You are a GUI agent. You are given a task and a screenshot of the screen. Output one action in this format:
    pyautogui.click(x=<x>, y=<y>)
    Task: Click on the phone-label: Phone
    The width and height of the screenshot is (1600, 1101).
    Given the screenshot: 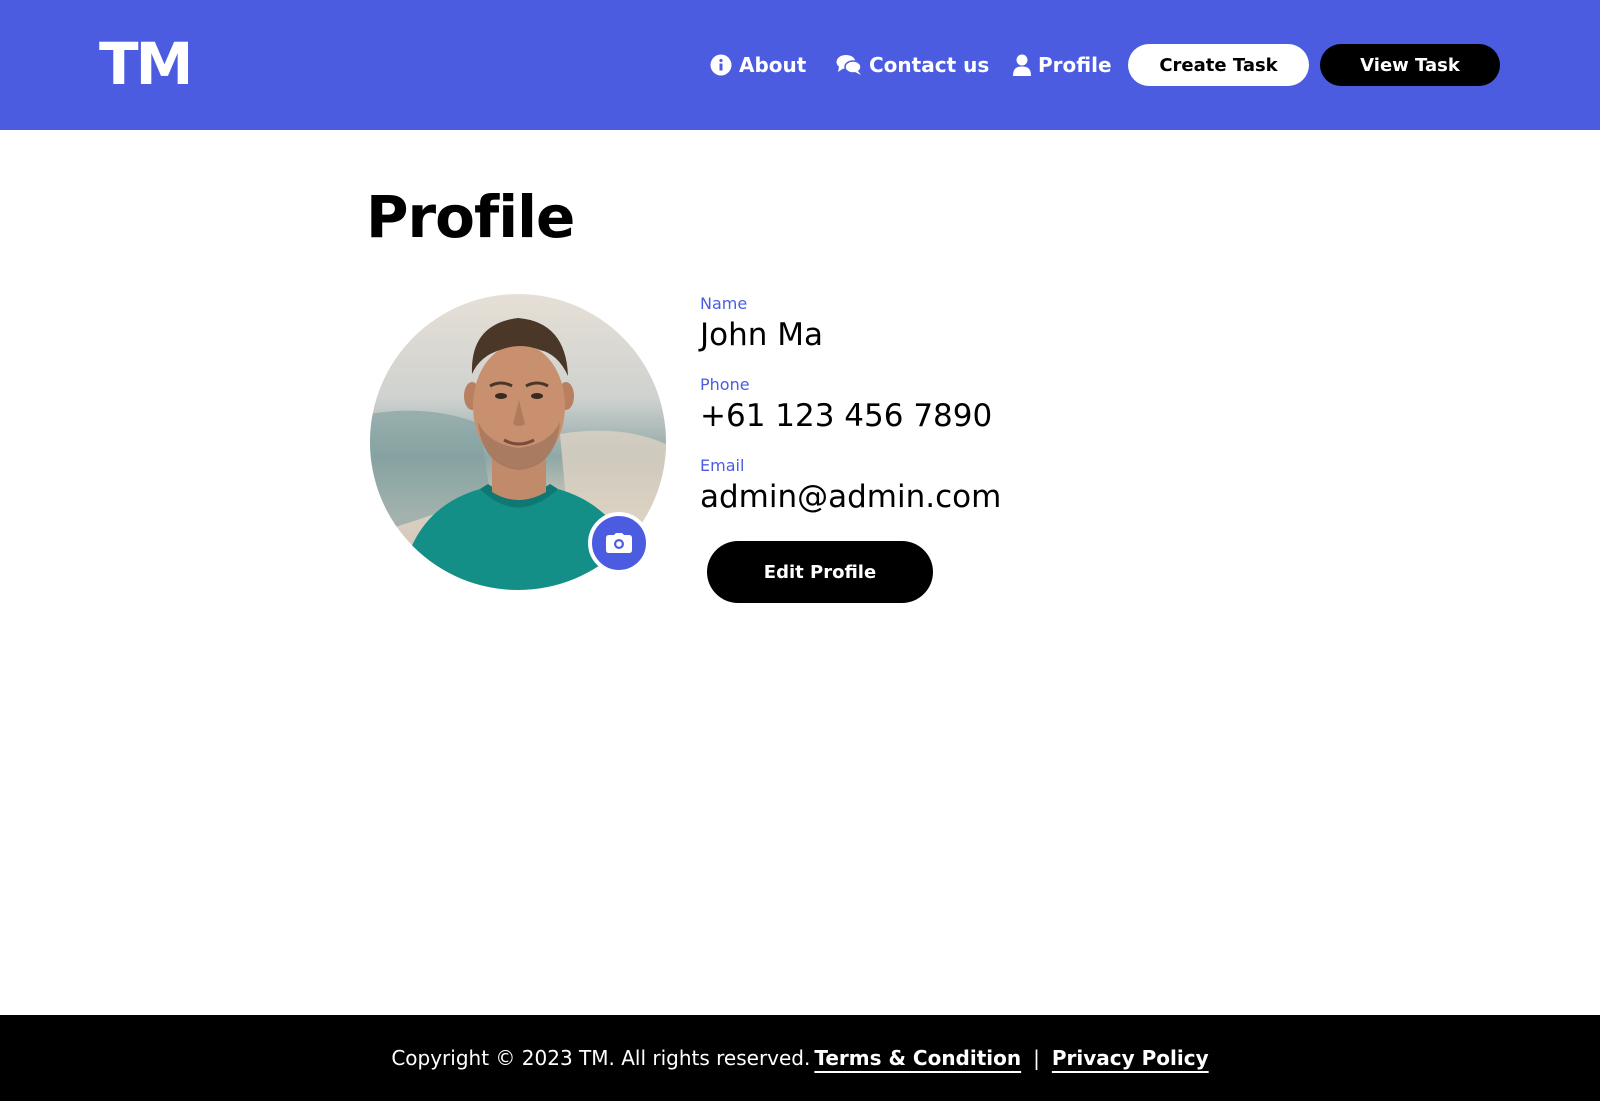 What is the action you would take?
    pyautogui.click(x=725, y=384)
    